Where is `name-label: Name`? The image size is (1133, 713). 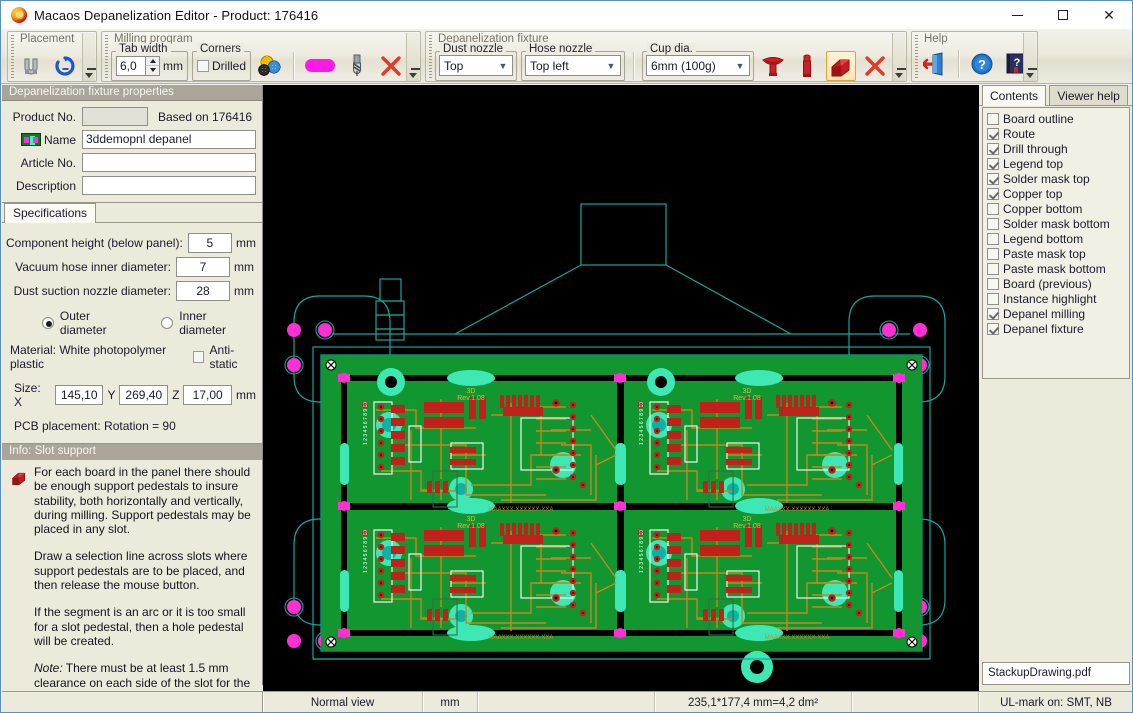 name-label: Name is located at coordinates (59, 139).